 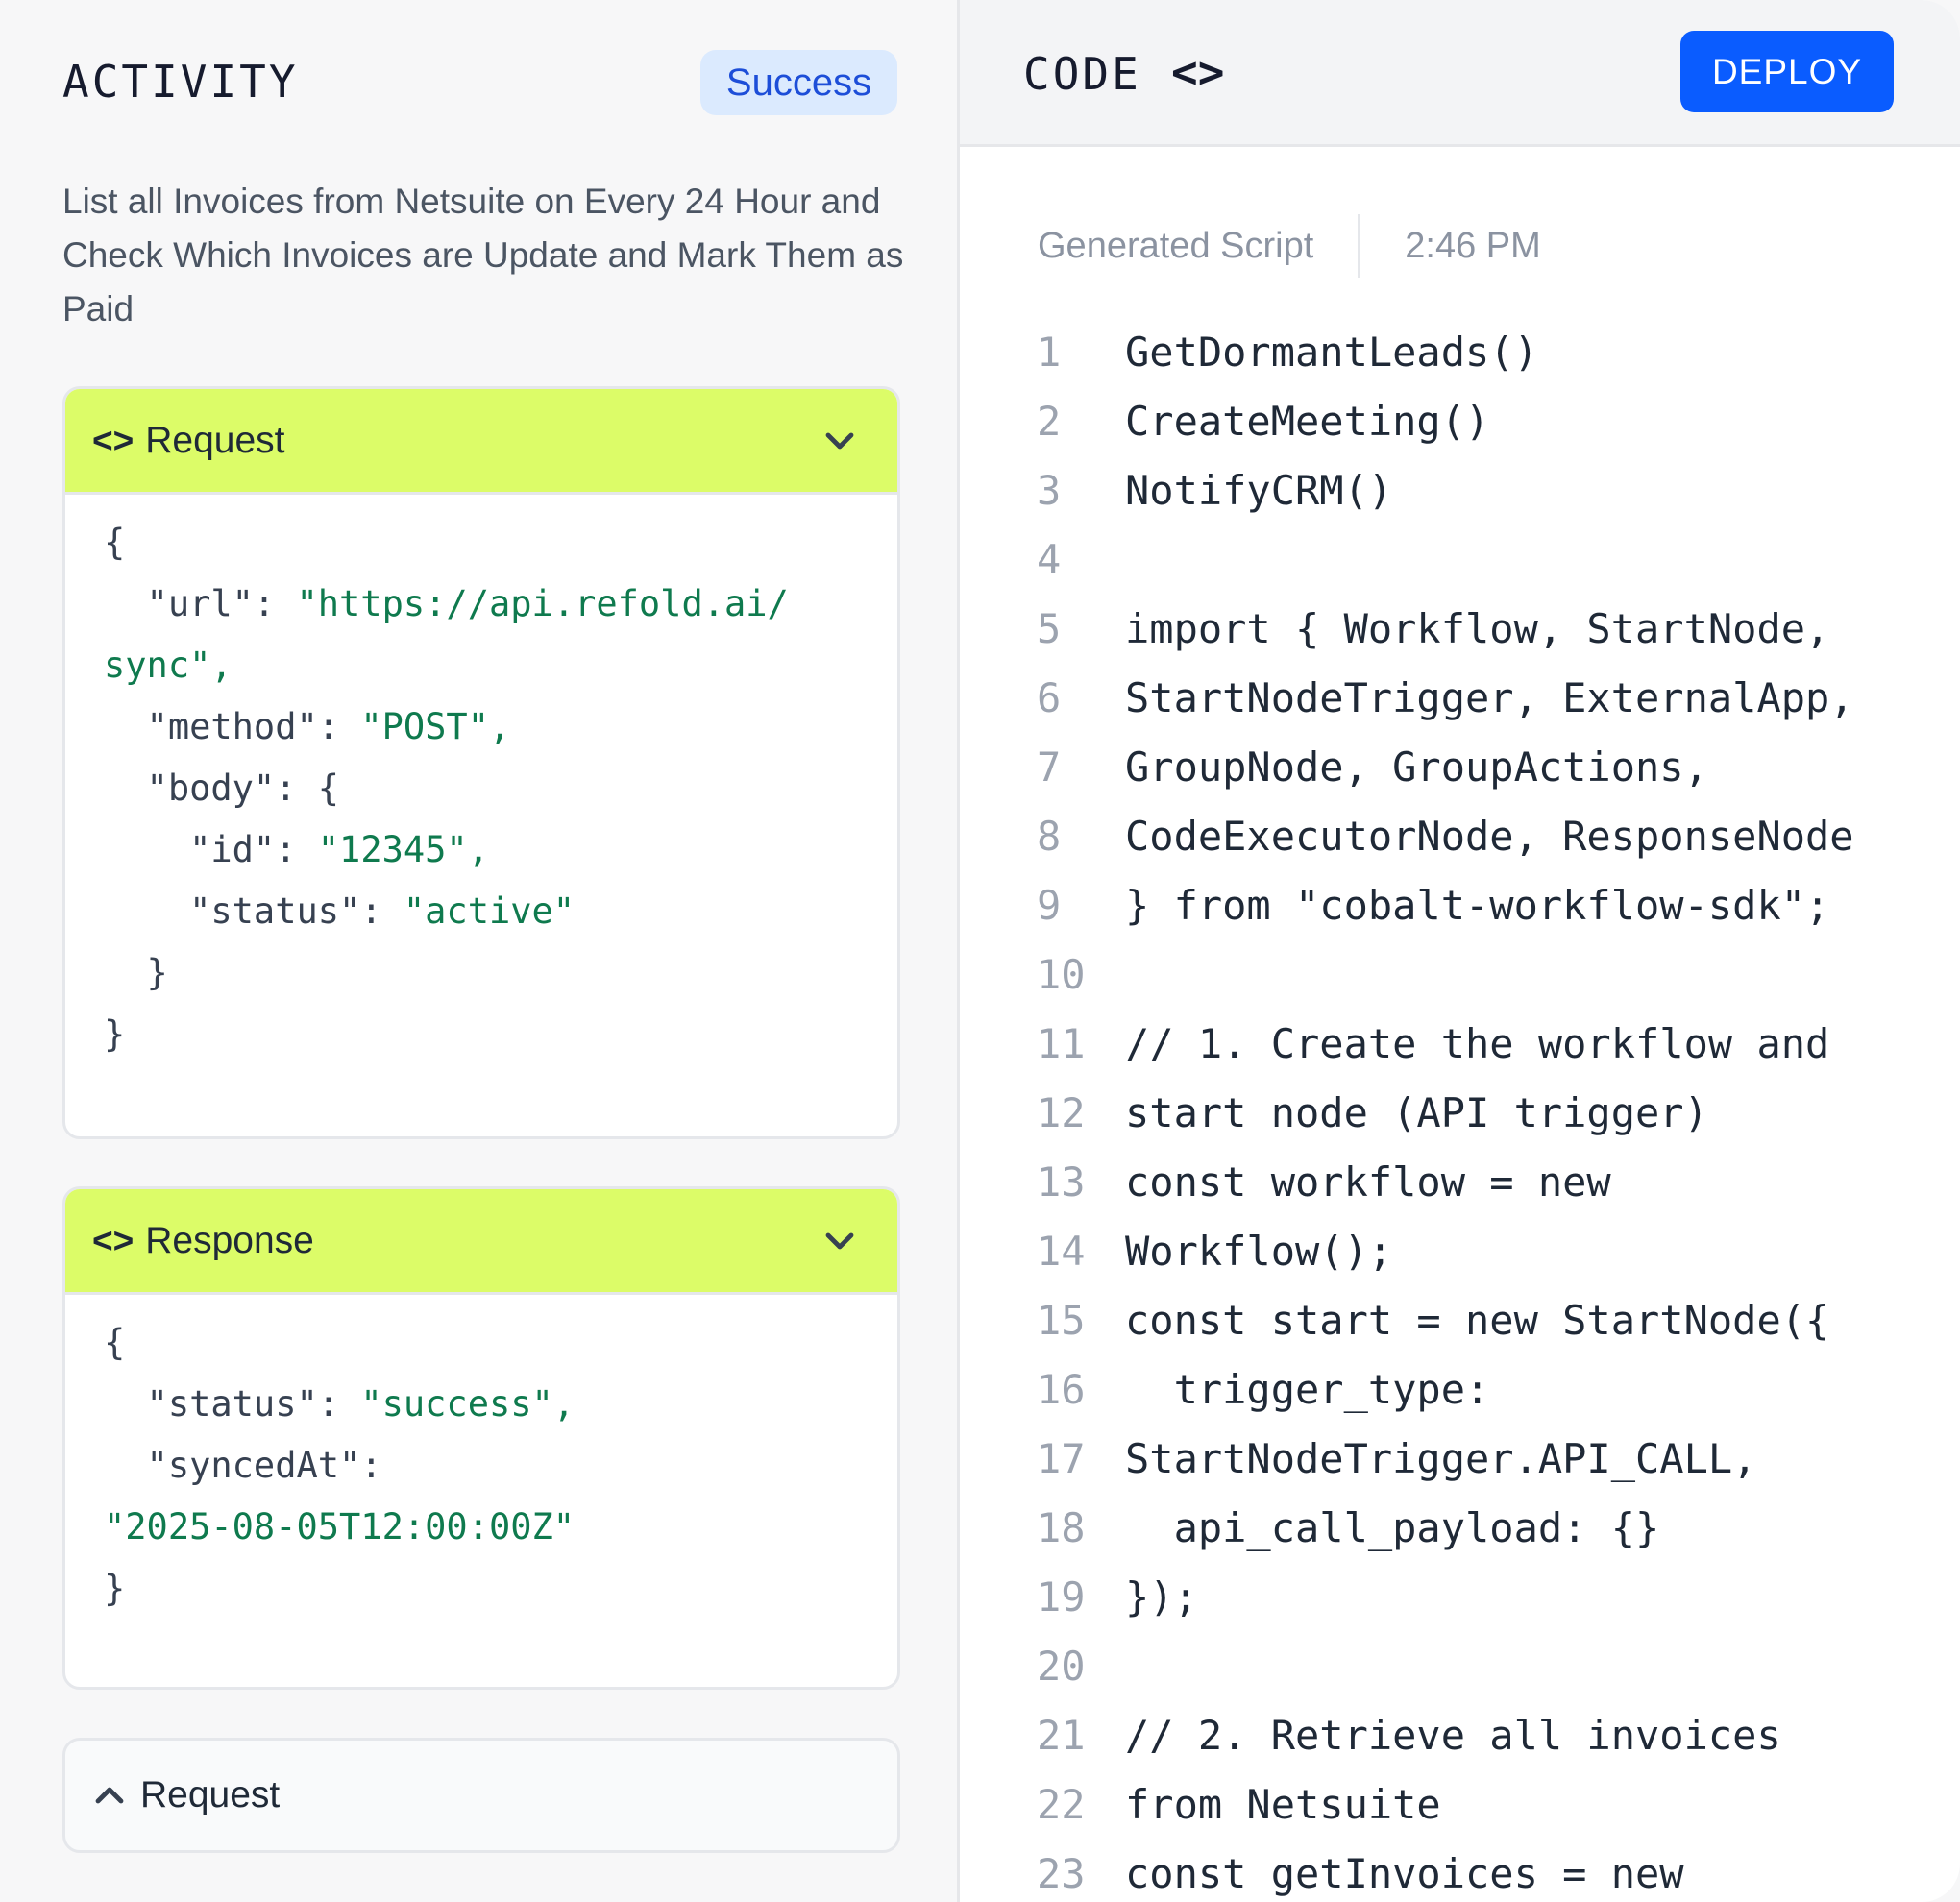 I want to click on code-line: 1 GetDormantLeads(), so click(x=1445, y=351).